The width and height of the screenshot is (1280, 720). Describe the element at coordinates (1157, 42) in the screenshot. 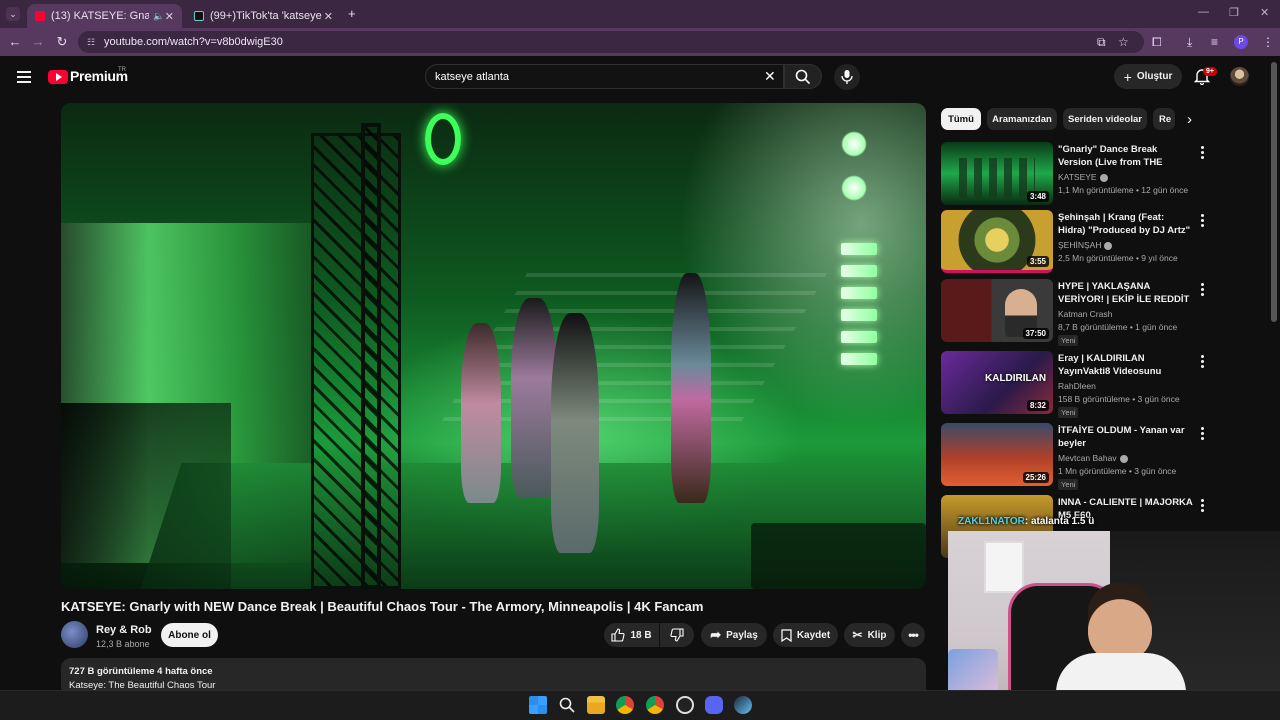

I see `extensions-icon: ⧠` at that location.